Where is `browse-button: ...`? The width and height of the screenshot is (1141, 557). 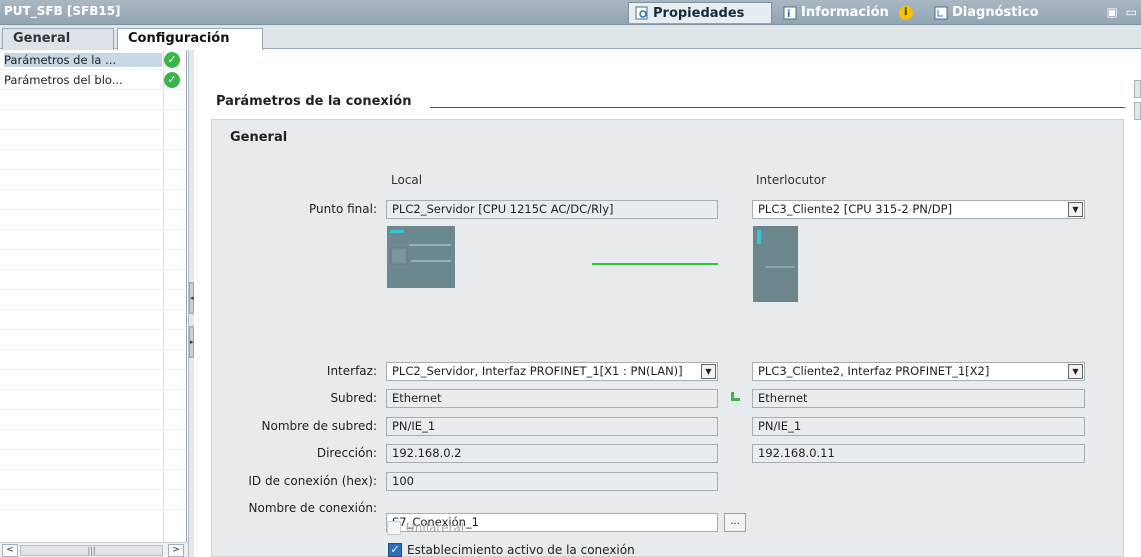
browse-button: ... is located at coordinates (735, 522).